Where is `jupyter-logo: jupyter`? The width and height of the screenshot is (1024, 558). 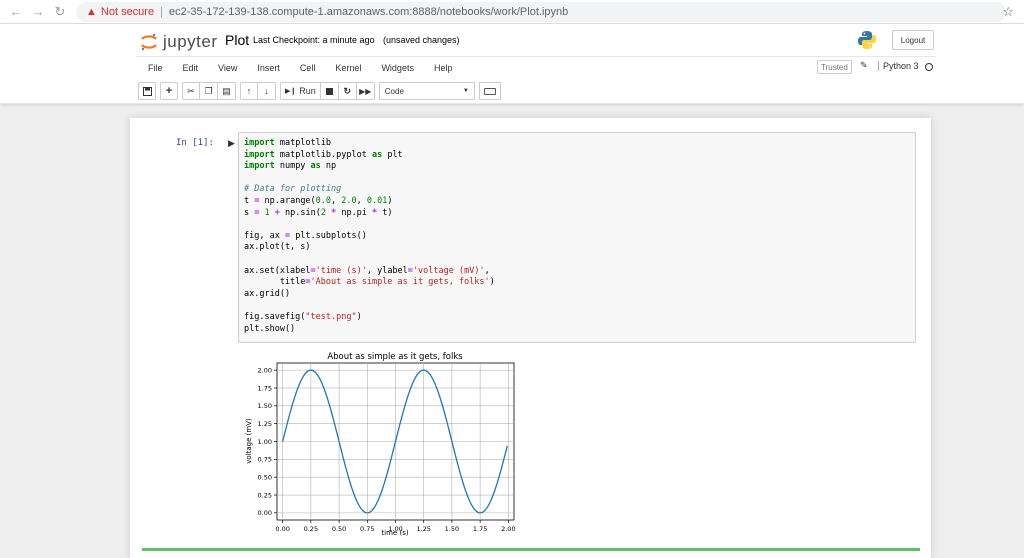
jupyter-logo: jupyter is located at coordinates (179, 42).